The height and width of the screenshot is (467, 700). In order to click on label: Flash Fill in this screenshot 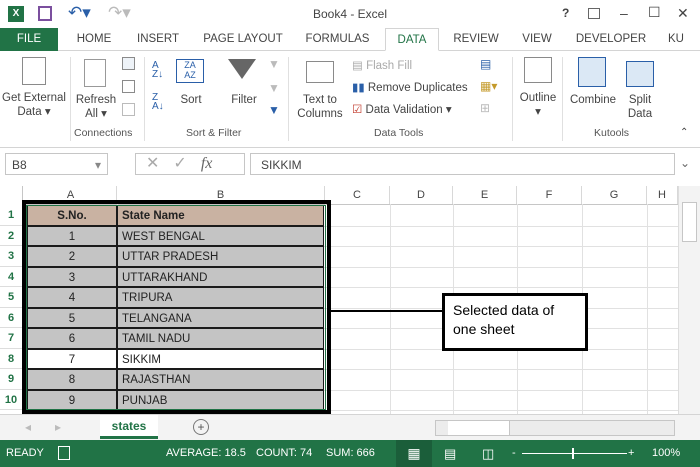, I will do `click(389, 66)`.